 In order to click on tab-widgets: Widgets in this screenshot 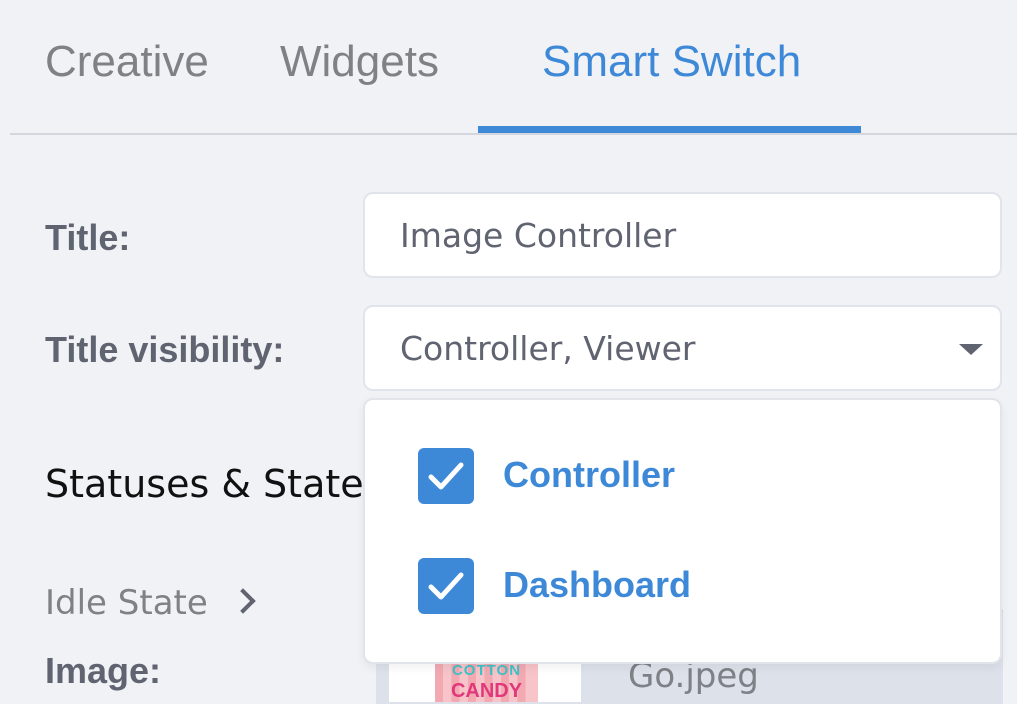, I will do `click(359, 62)`.